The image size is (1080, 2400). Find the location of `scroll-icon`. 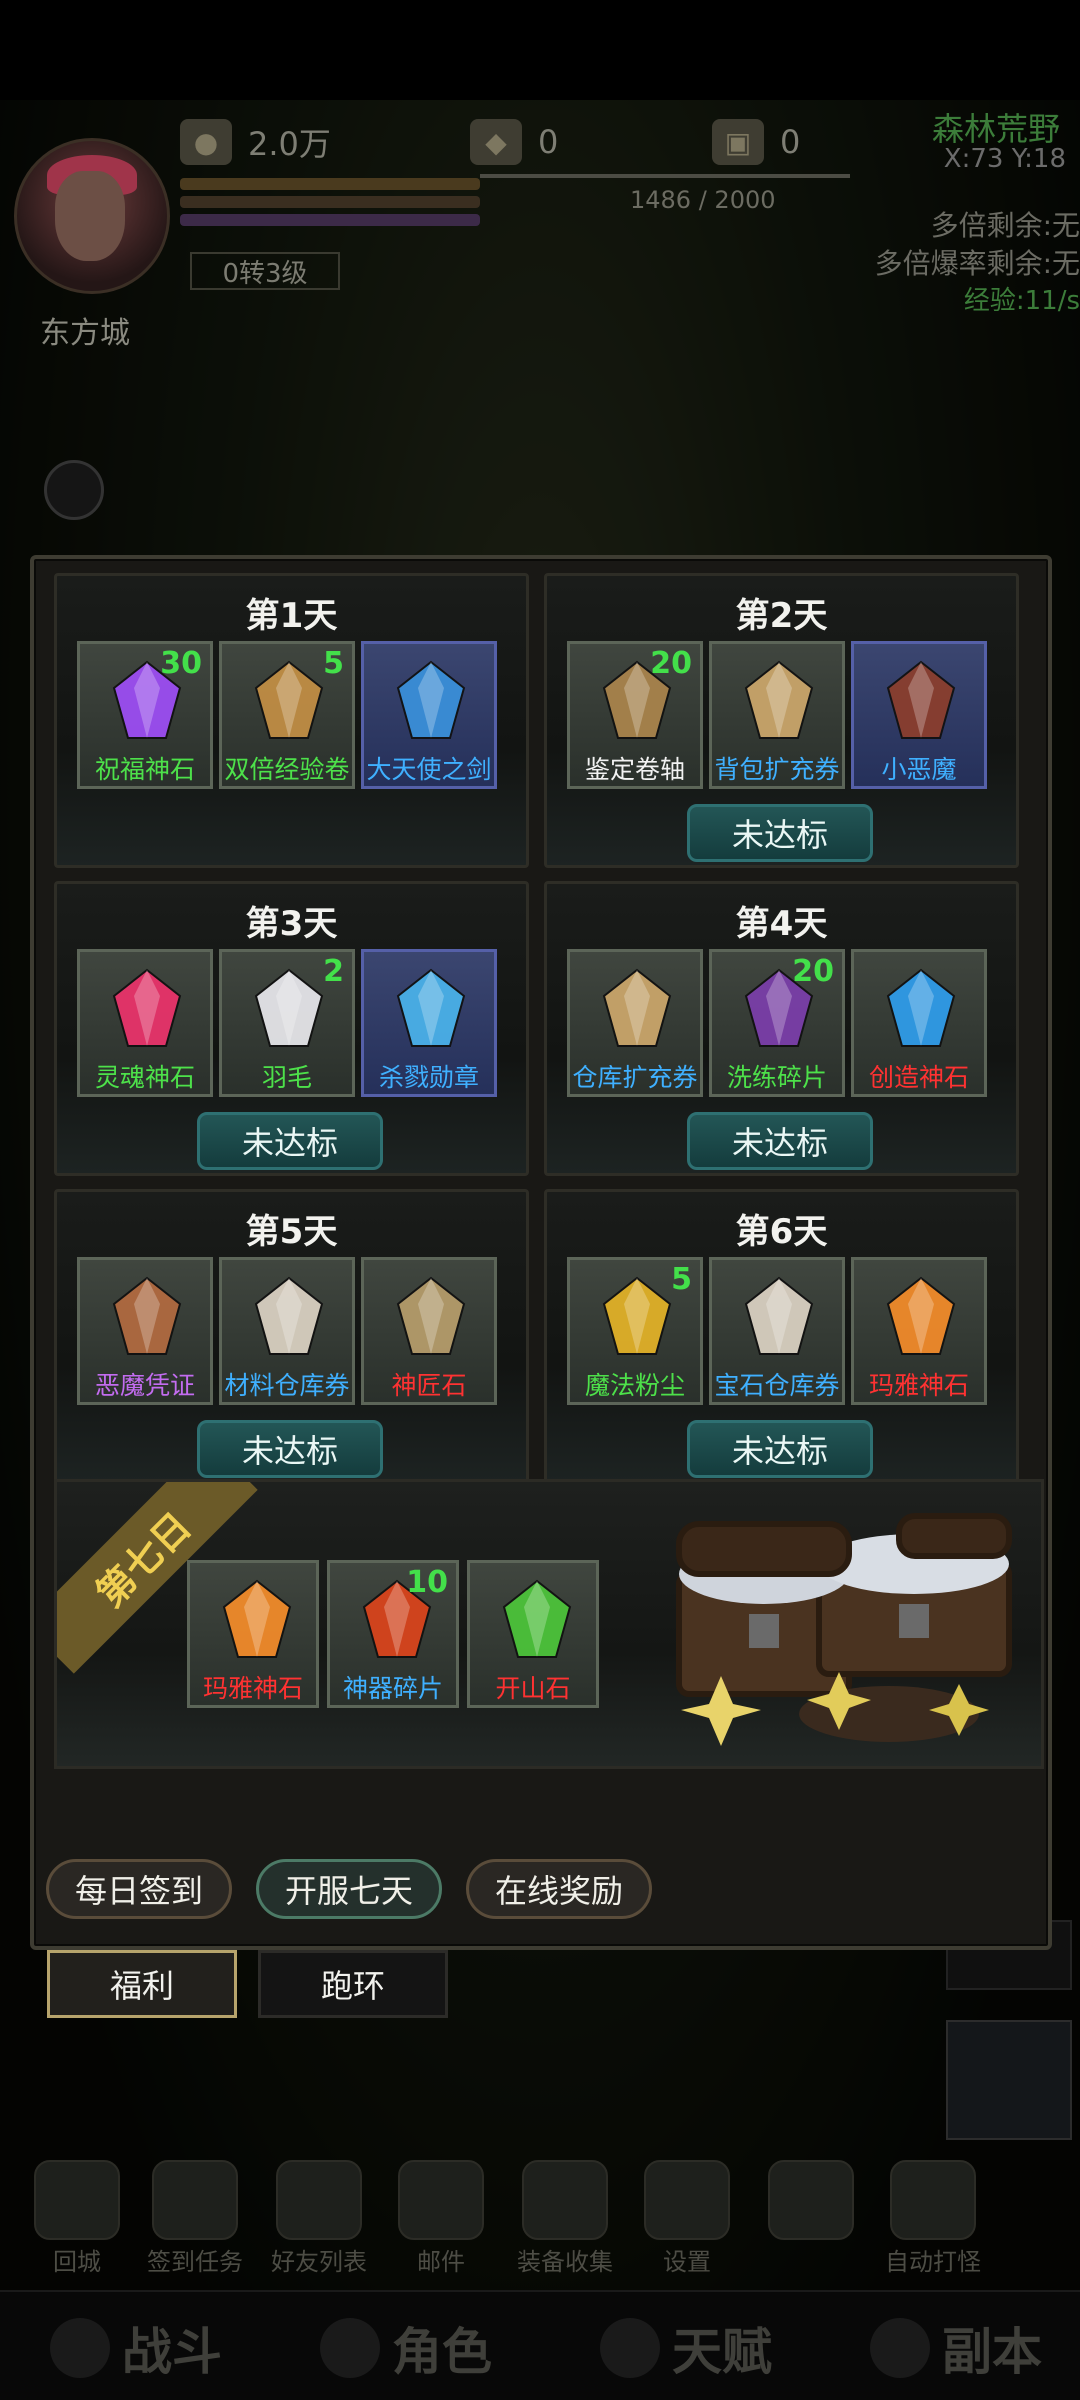

scroll-icon is located at coordinates (289, 699).